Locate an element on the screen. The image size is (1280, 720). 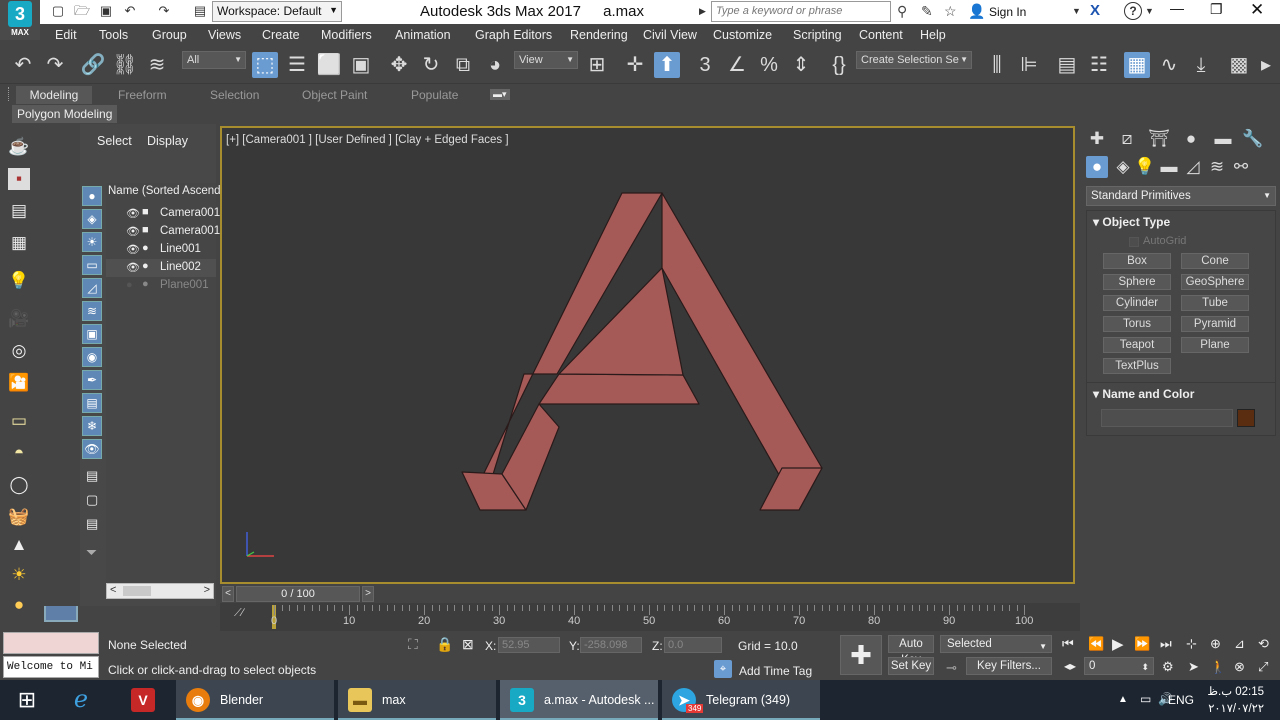
display-none-icon: ▢ is located at coordinates (92, 500).